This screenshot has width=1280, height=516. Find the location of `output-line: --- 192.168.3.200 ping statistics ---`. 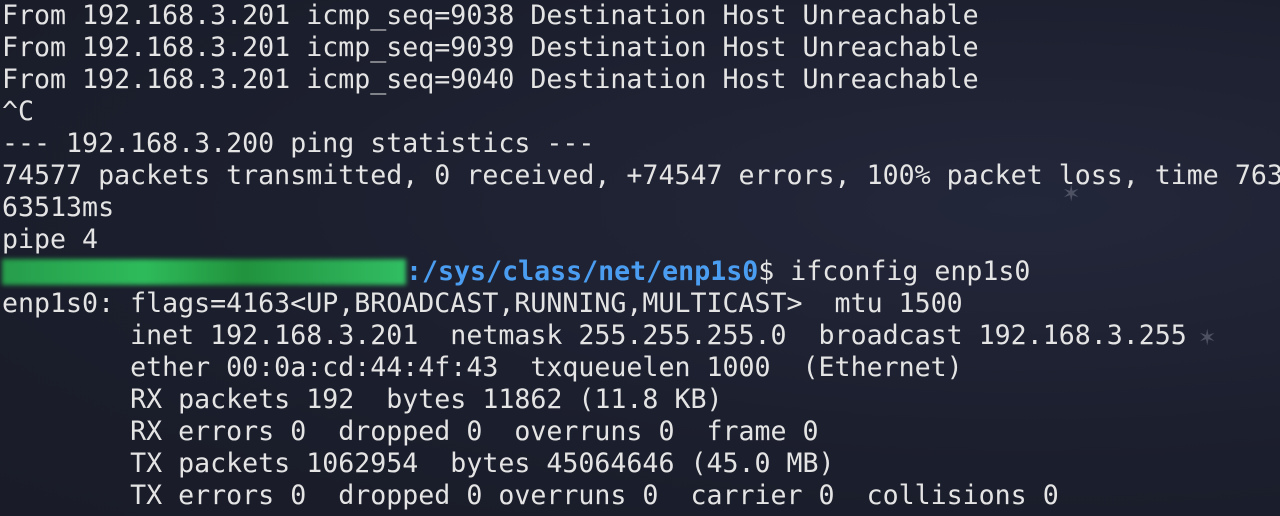

output-line: --- 192.168.3.200 ping statistics --- is located at coordinates (298, 143).